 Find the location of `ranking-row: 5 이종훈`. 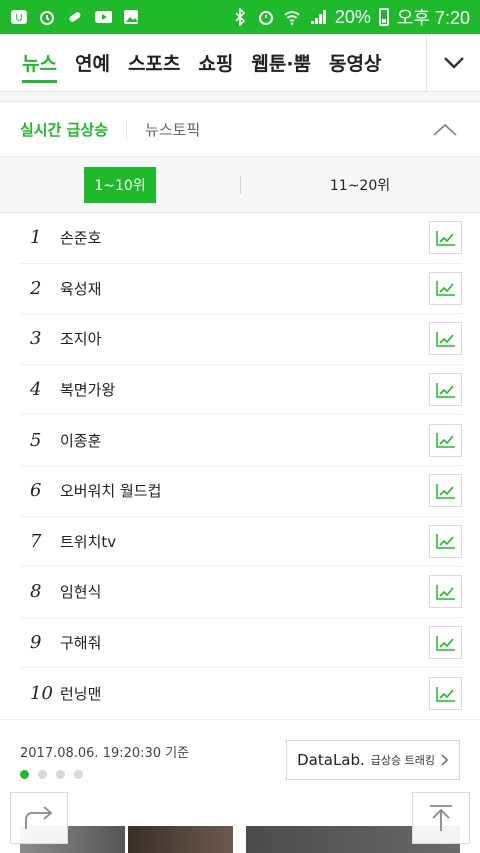

ranking-row: 5 이종훈 is located at coordinates (241, 440).